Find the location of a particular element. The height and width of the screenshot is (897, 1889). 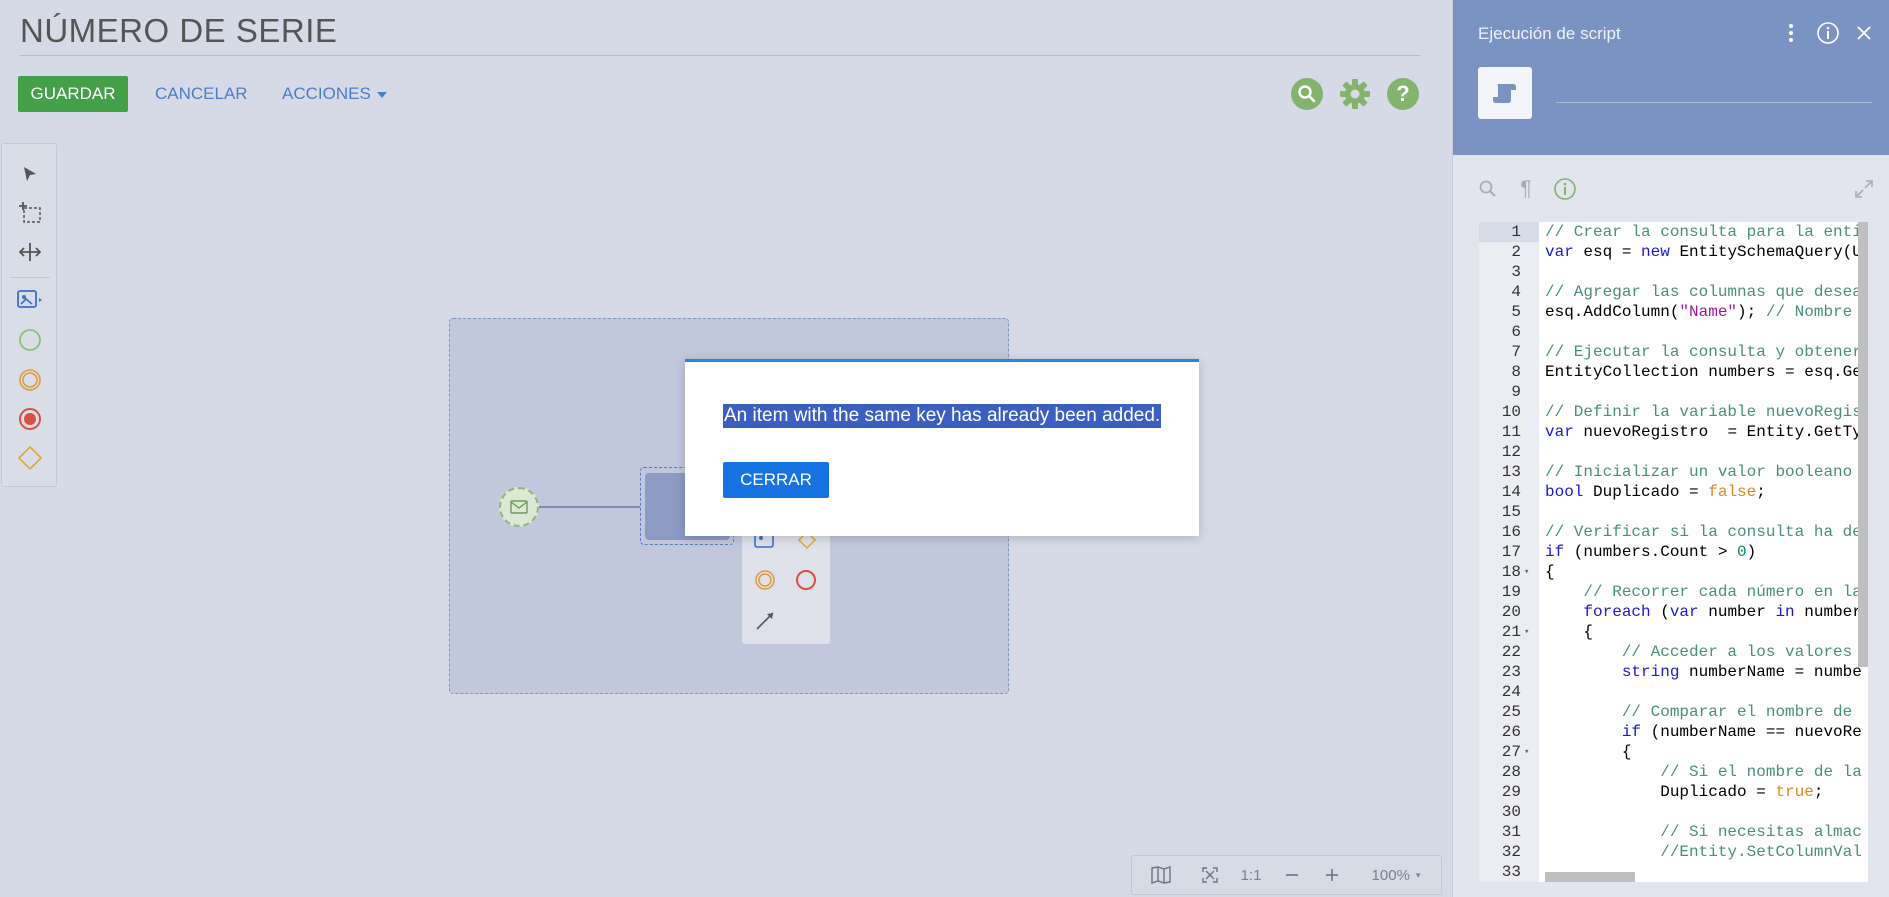

sequence-flow is located at coordinates (589, 507).